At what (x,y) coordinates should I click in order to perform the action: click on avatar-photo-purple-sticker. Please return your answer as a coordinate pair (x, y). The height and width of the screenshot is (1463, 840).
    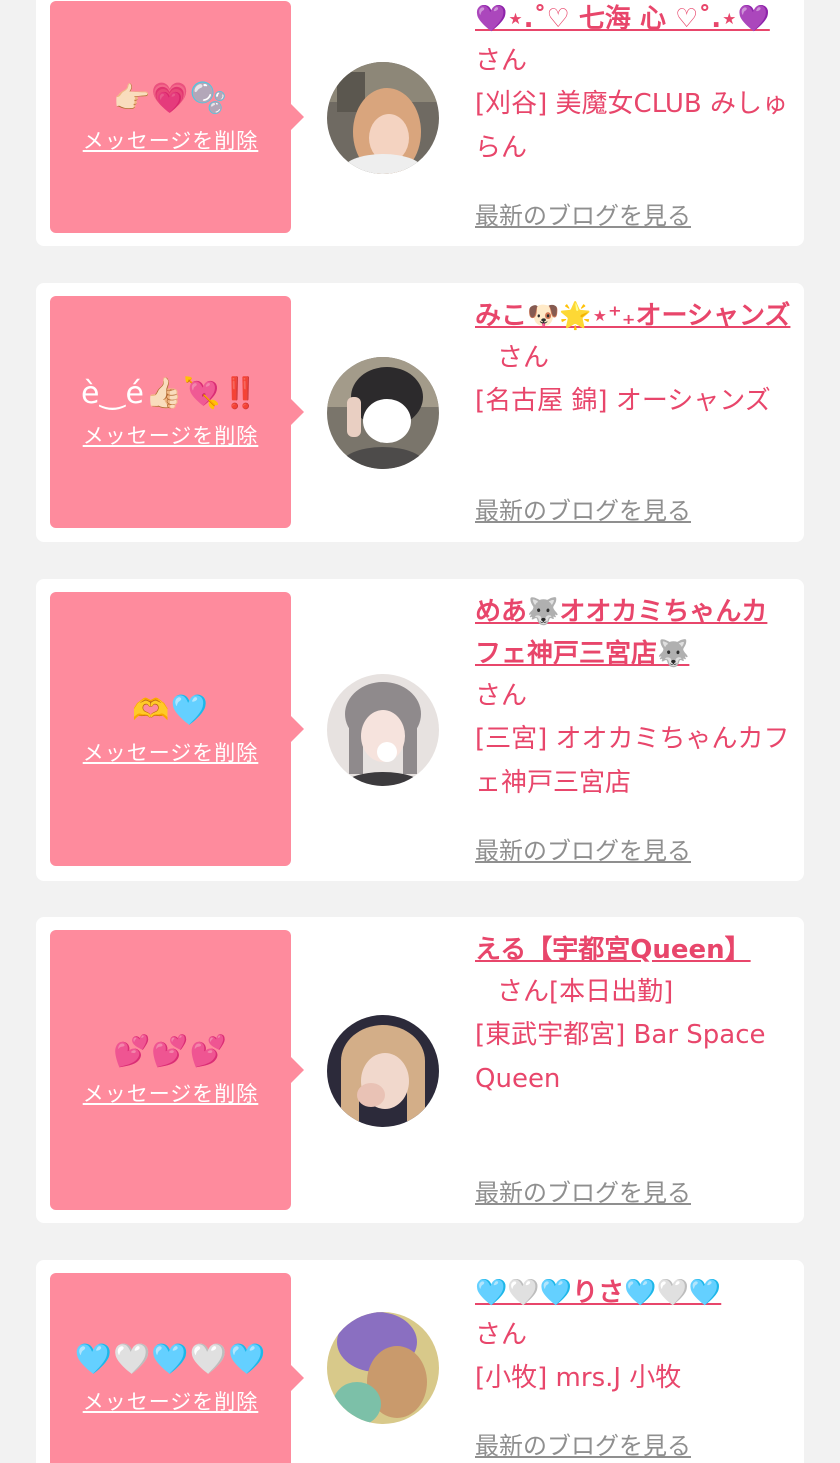
    Looking at the image, I should click on (383, 1368).